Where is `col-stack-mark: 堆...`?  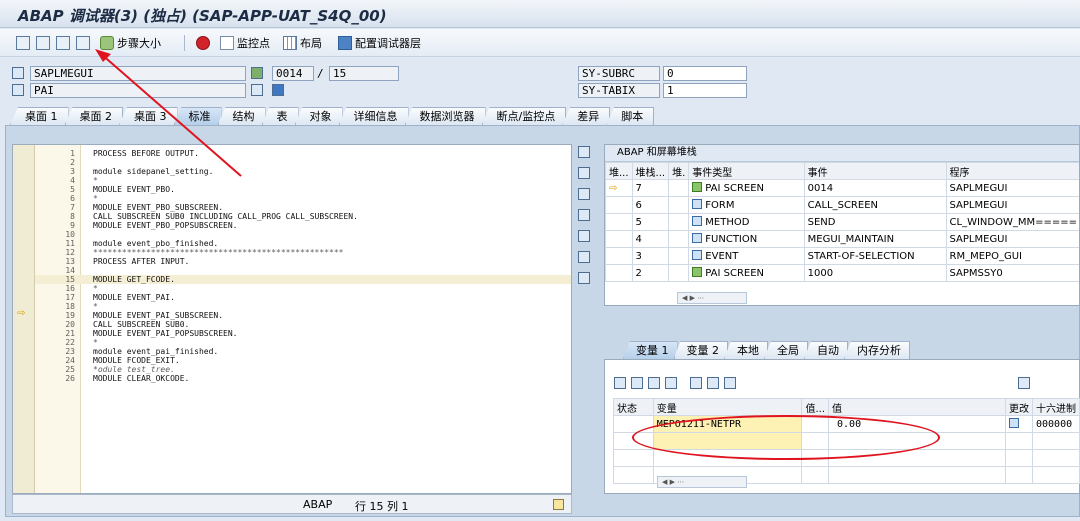 col-stack-mark: 堆... is located at coordinates (619, 171).